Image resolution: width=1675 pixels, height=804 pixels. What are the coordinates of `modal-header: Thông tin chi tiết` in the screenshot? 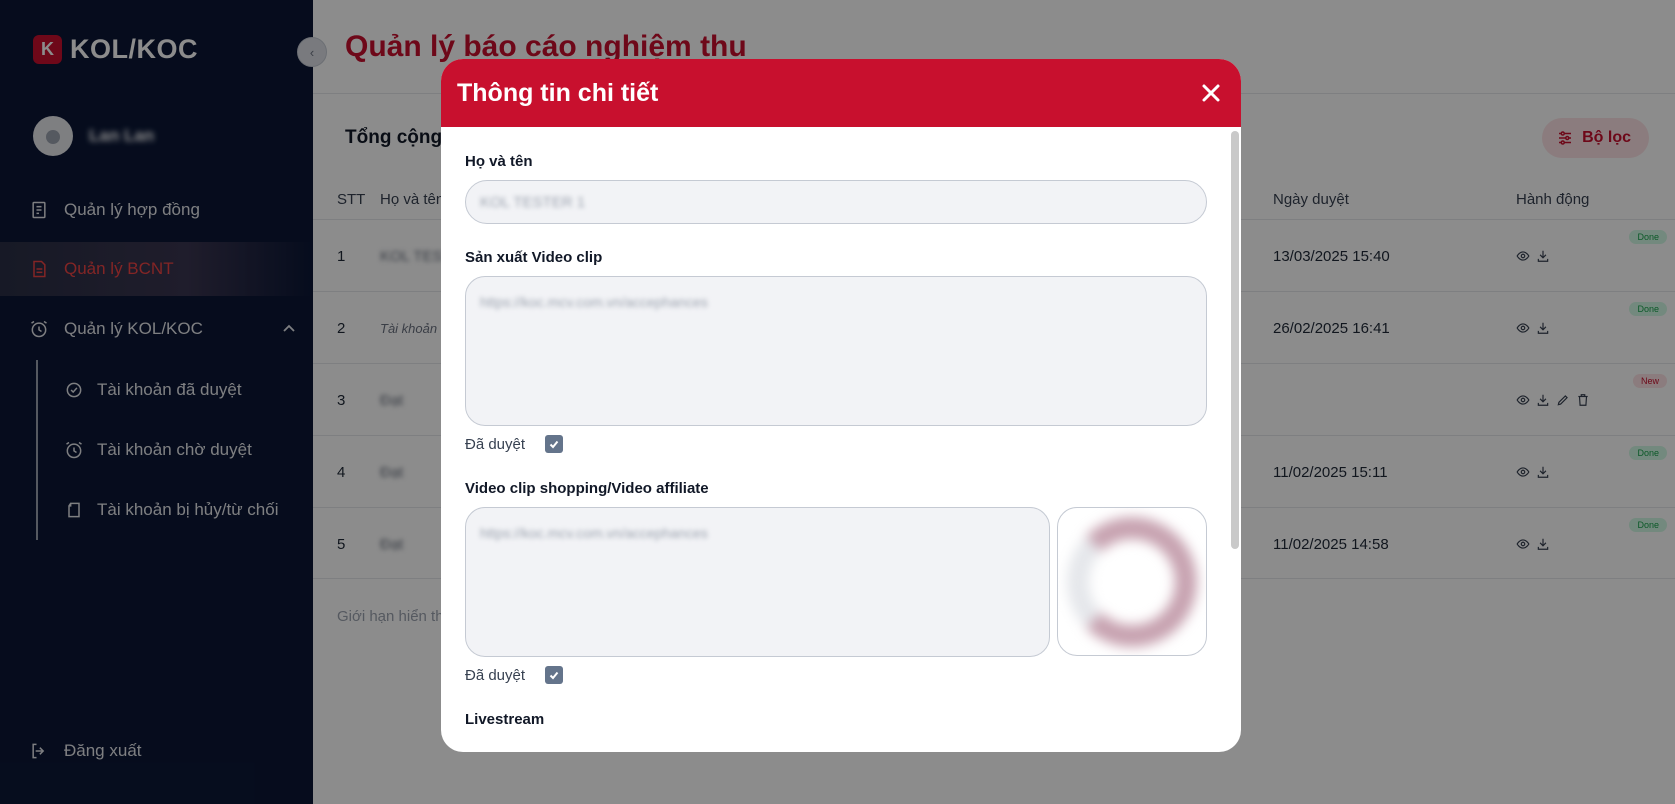 It's located at (841, 93).